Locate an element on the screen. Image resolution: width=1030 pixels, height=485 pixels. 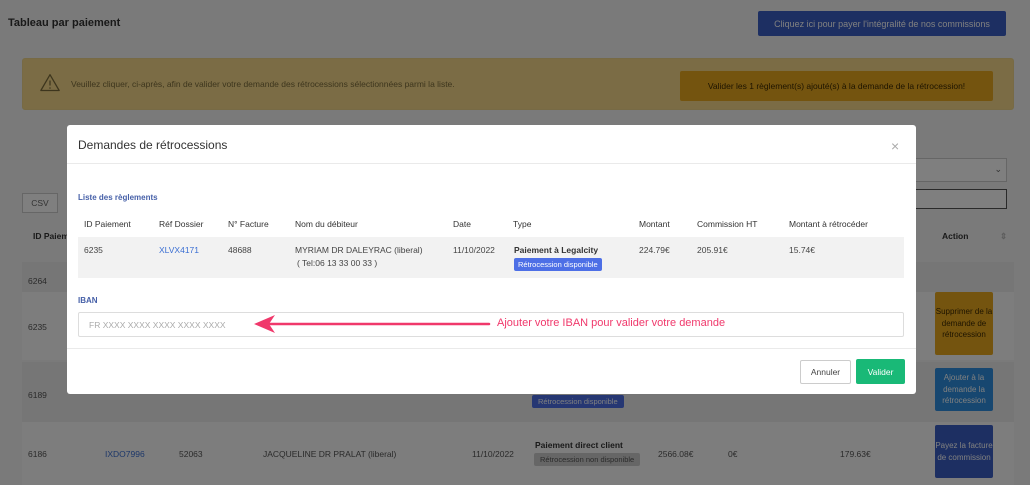
validate-button: Valider is located at coordinates (880, 371).